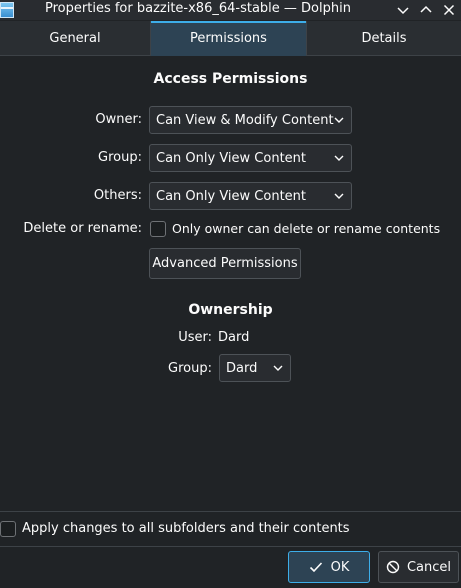 The image size is (461, 588). I want to click on ok-button: OK, so click(329, 567).